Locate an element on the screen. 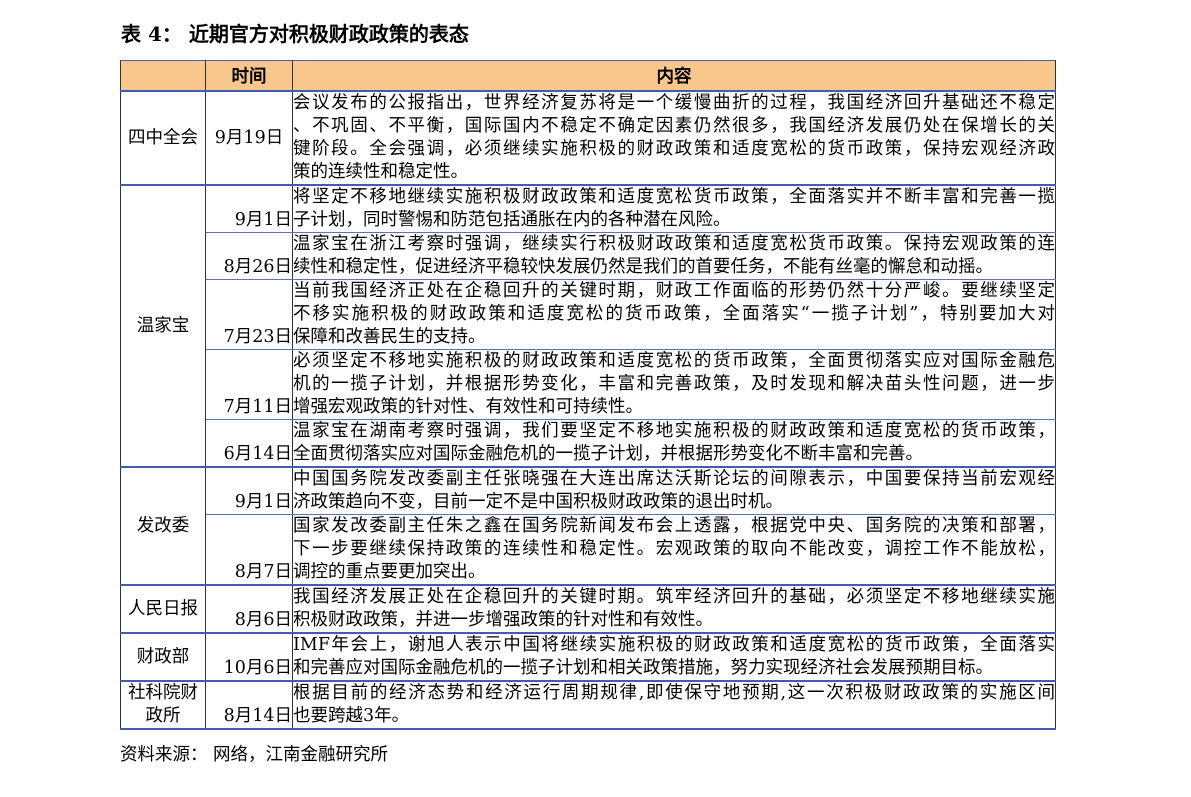 This screenshot has height=797, width=1191. content-line: 会议发布的公报指出，世界经济复苏将是一个缓慢曲折的过程，我国经济回升基础还不稳定 is located at coordinates (674, 103).